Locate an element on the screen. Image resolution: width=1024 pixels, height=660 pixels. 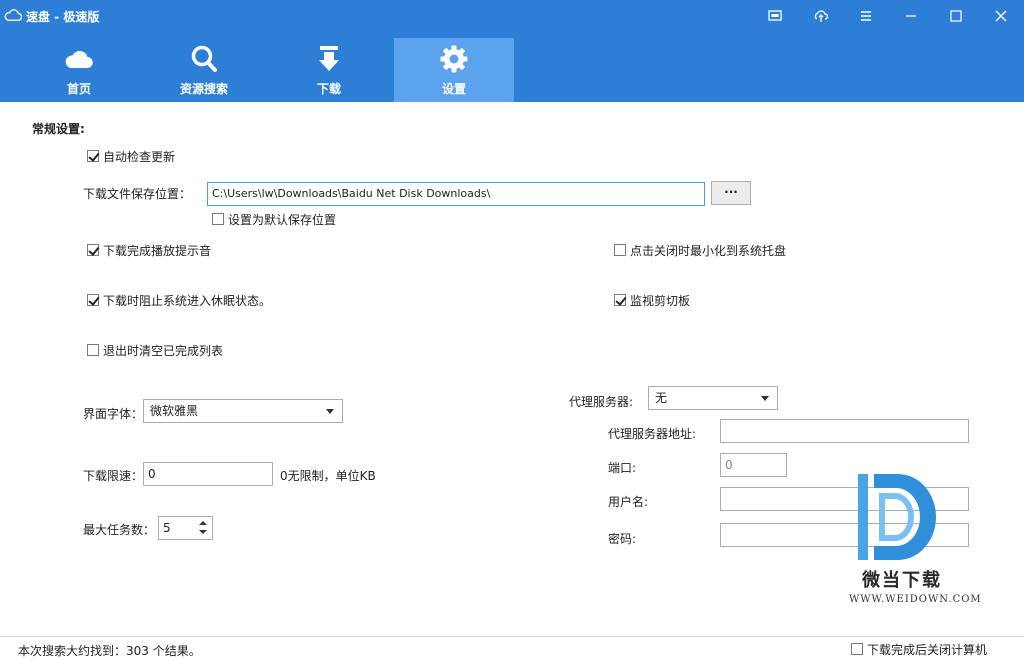
auto-update-option: 自动检查更新 is located at coordinates (131, 156).